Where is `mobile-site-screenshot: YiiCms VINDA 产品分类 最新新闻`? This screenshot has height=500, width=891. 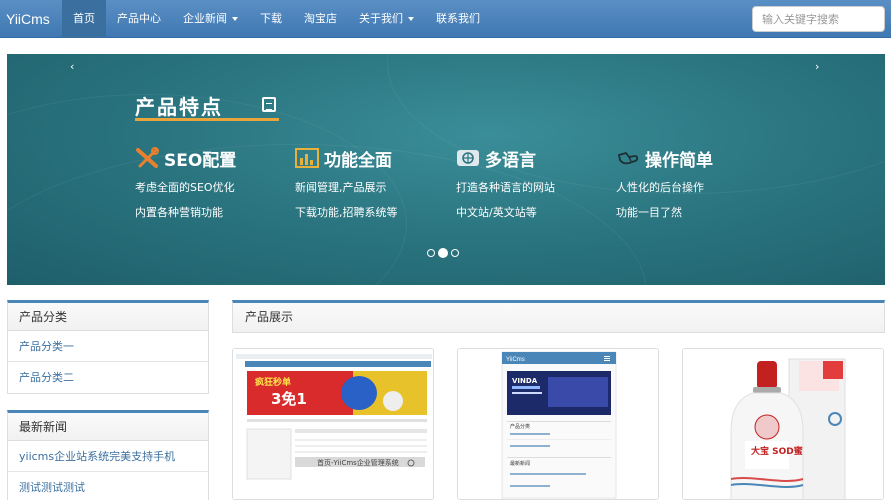 mobile-site-screenshot: YiiCms VINDA 产品分类 最新新闻 is located at coordinates (558, 424).